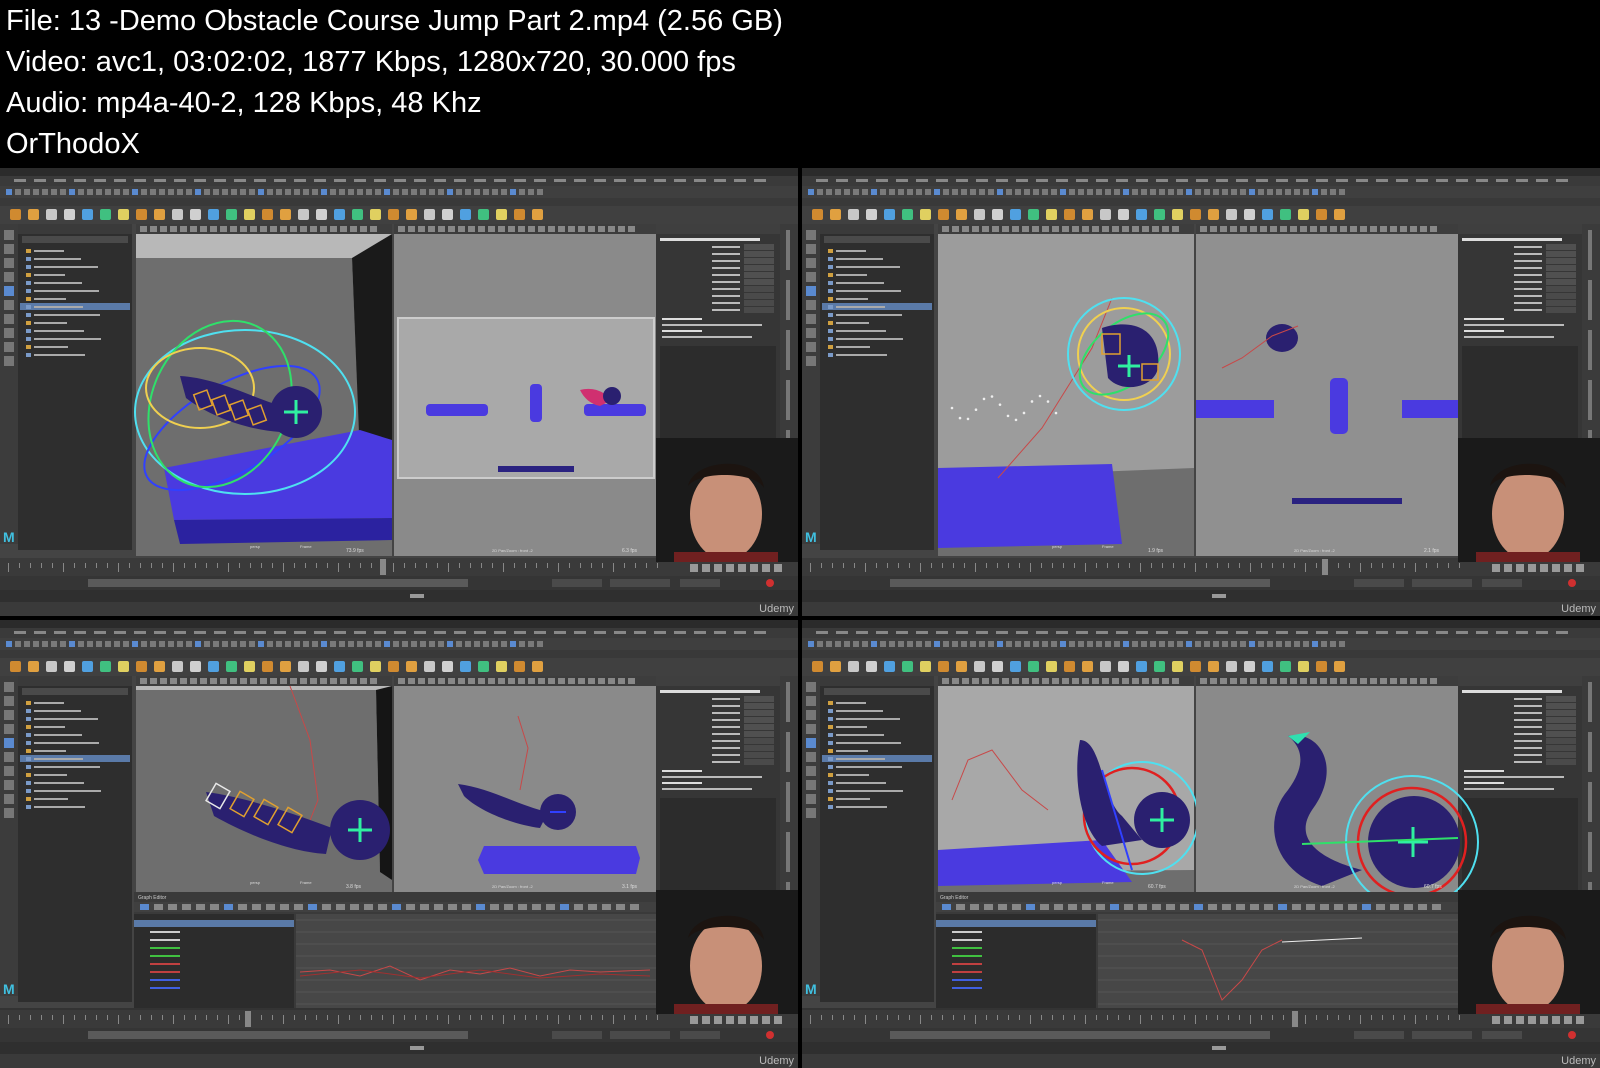  Describe the element at coordinates (165, 972) in the screenshot. I see `graph-editor-channel` at that location.